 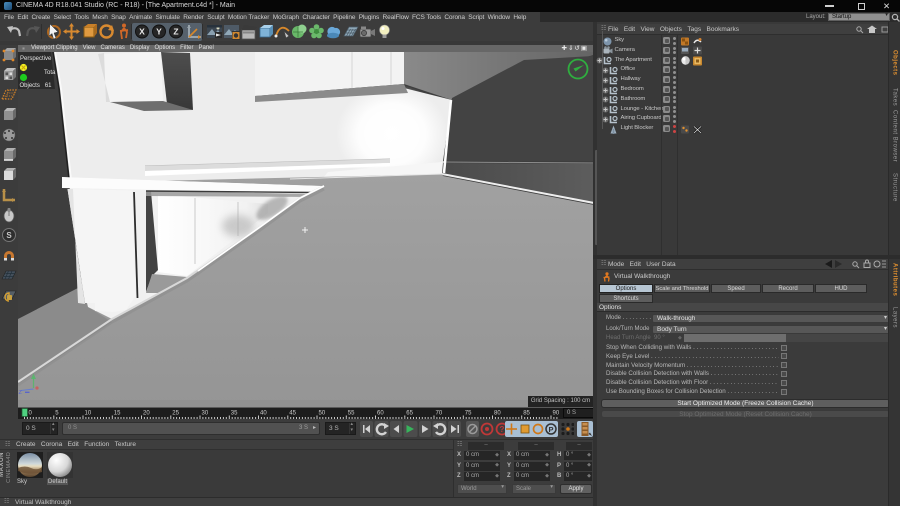 What do you see at coordinates (439, 414) in the screenshot?
I see `svg-text: 70` at bounding box center [439, 414].